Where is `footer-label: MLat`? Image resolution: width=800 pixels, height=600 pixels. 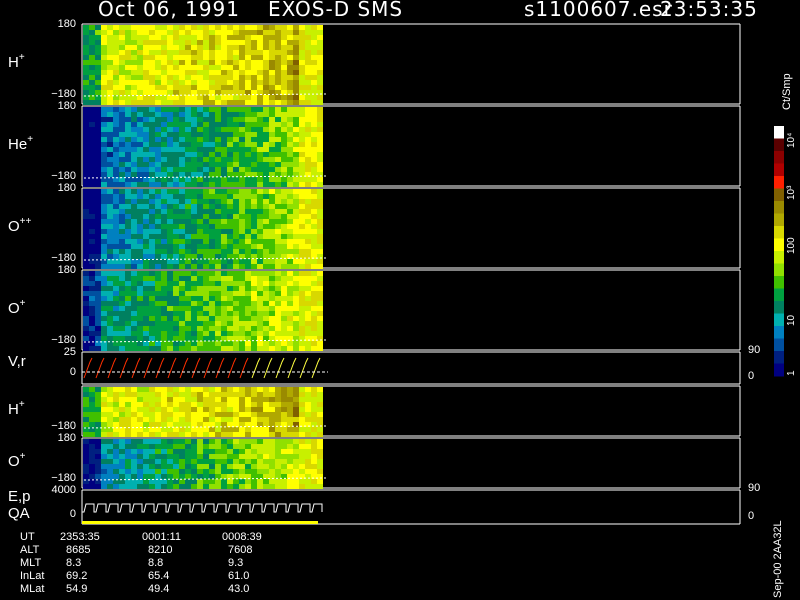
footer-label: MLat is located at coordinates (32, 589).